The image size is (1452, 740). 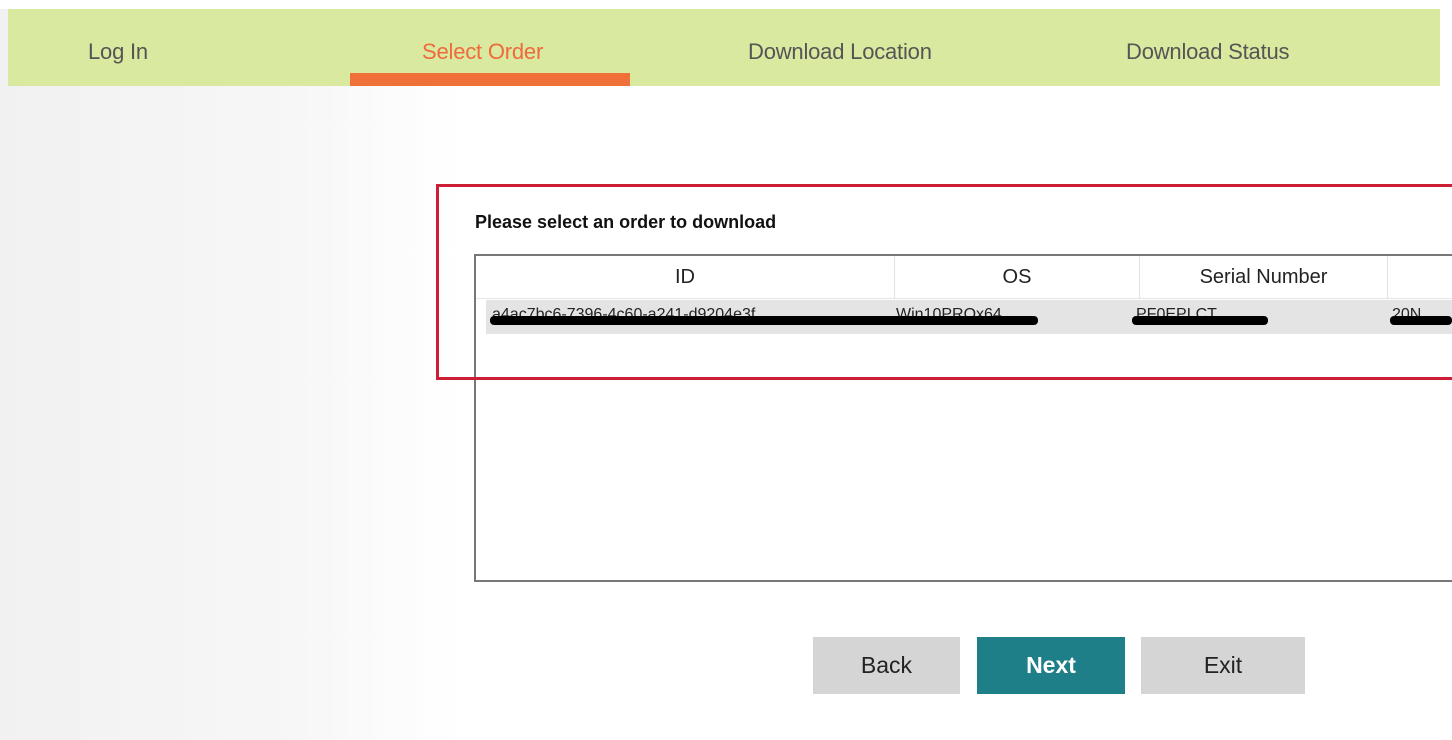 What do you see at coordinates (726, 4) in the screenshot?
I see `top-strip` at bounding box center [726, 4].